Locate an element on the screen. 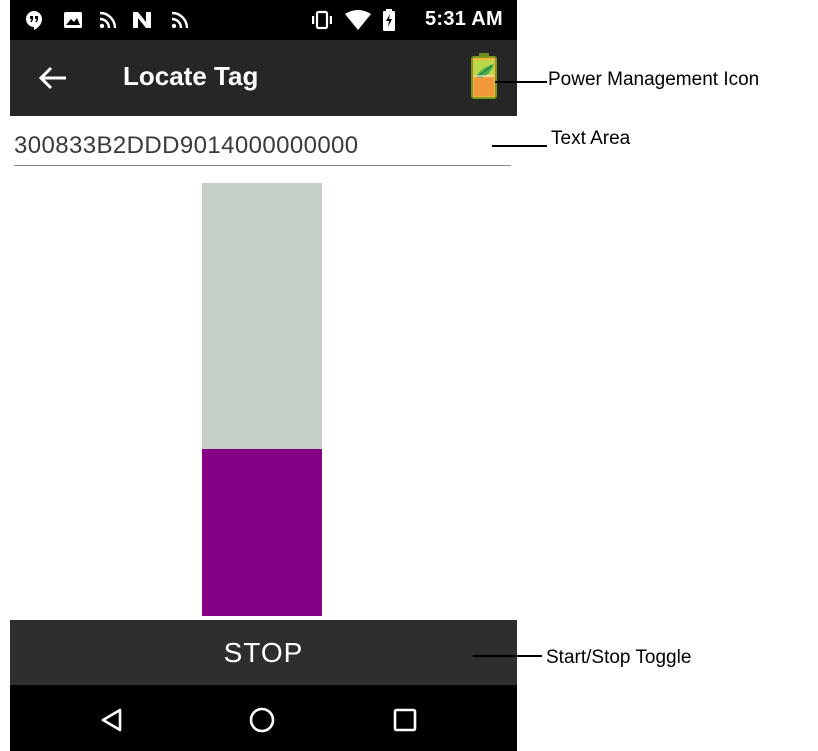 Image resolution: width=818 pixels, height=751 pixels. home-circle-icon is located at coordinates (262, 720).